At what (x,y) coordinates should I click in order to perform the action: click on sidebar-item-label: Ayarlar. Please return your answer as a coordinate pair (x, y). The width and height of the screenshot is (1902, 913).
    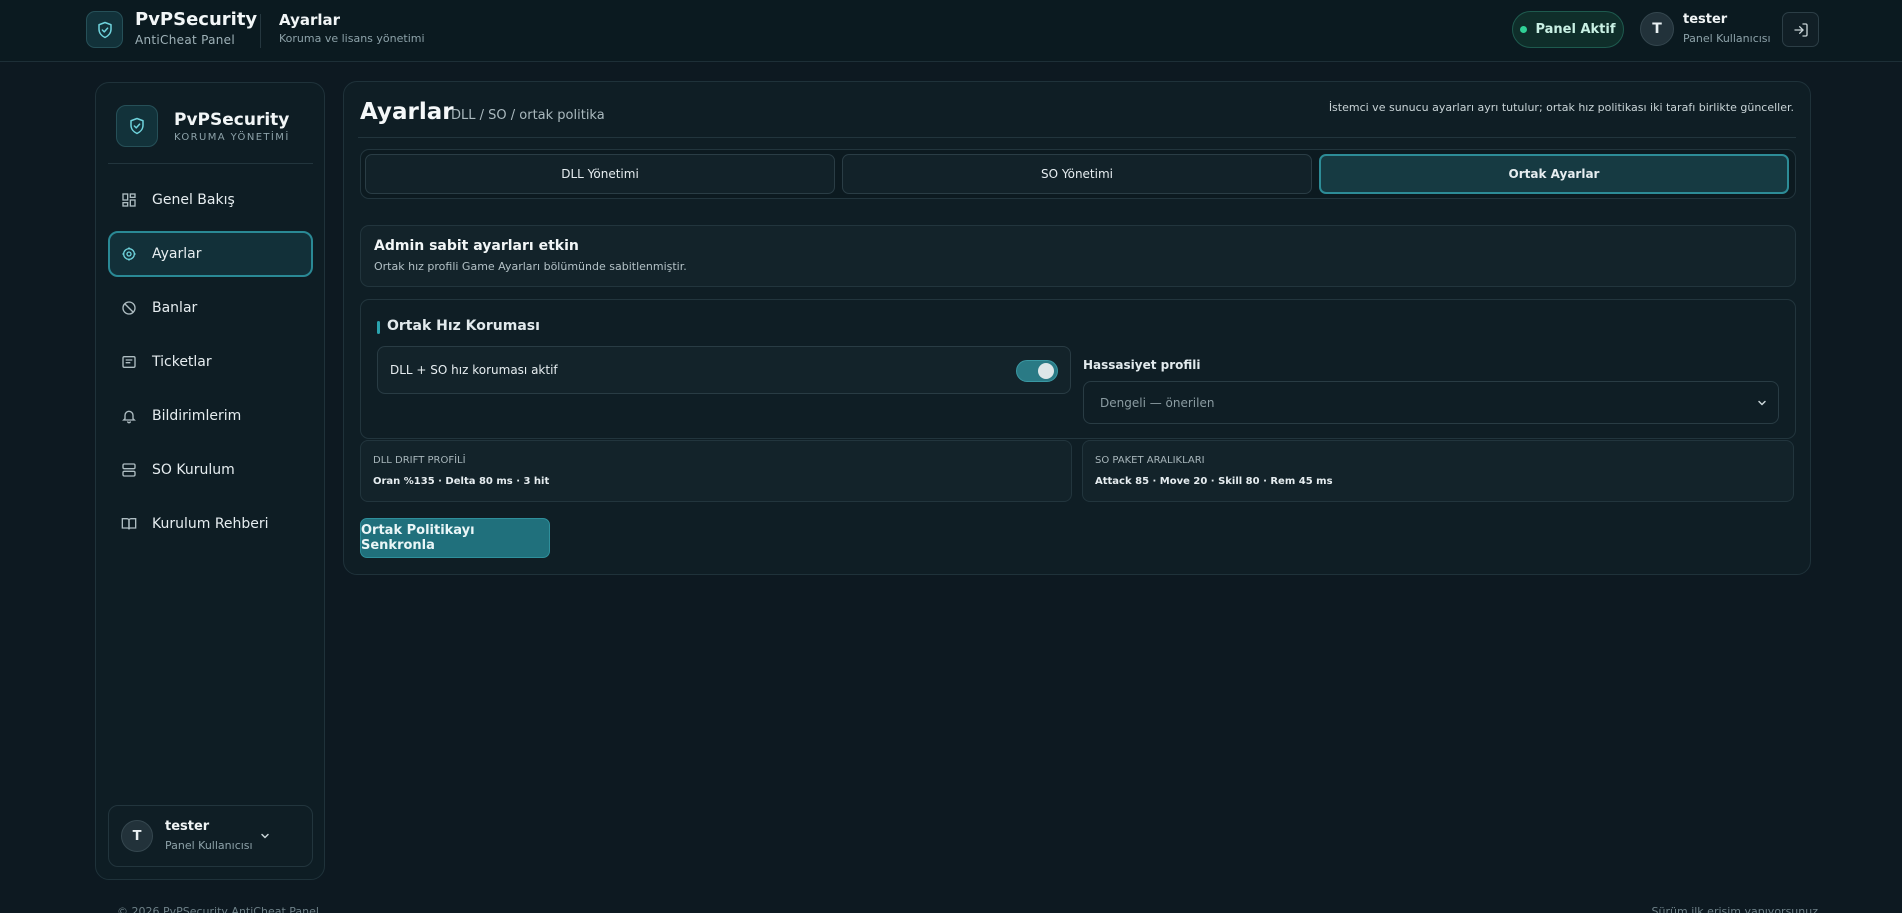
    Looking at the image, I should click on (177, 254).